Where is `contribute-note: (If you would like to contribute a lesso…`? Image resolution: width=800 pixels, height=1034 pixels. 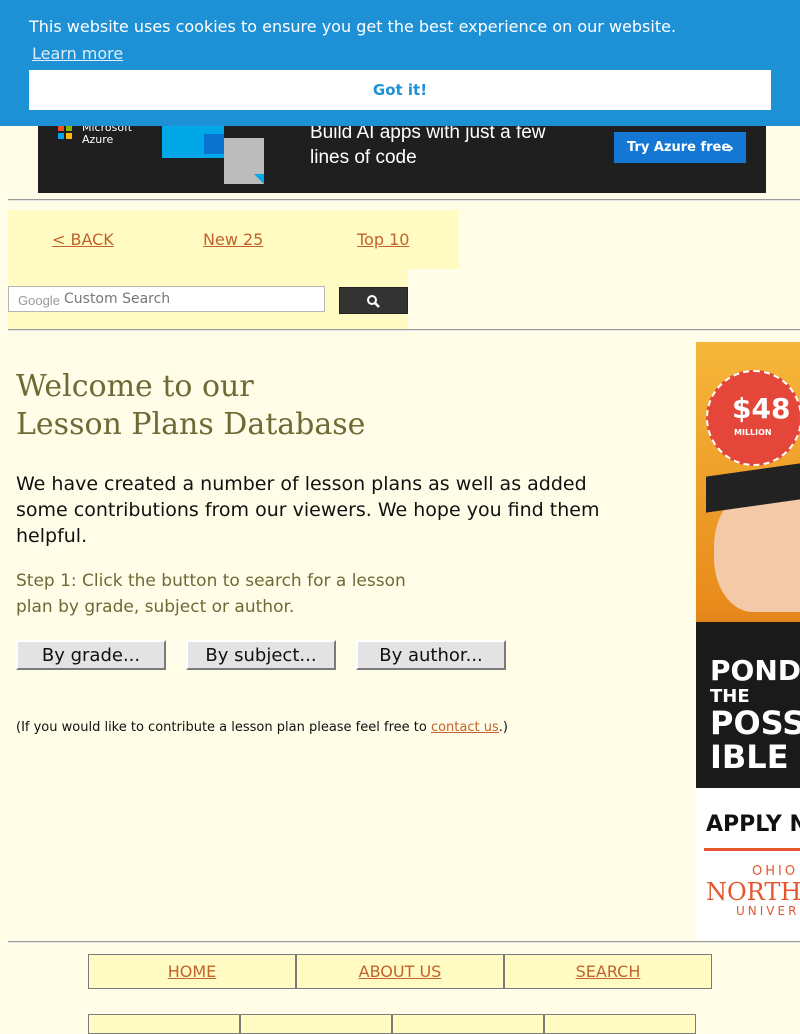
contribute-note: (If you would like to contribute a lesso… is located at coordinates (262, 727).